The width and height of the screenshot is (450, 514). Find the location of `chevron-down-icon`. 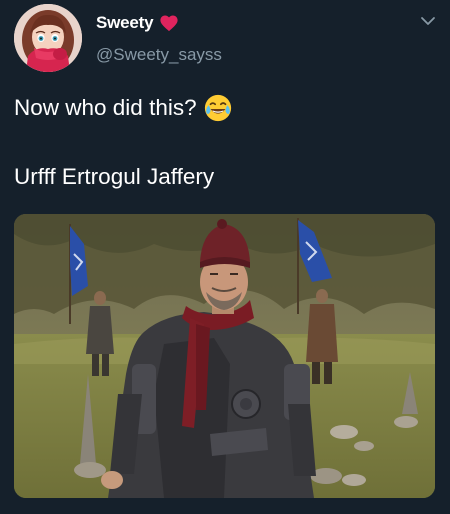

chevron-down-icon is located at coordinates (428, 21).